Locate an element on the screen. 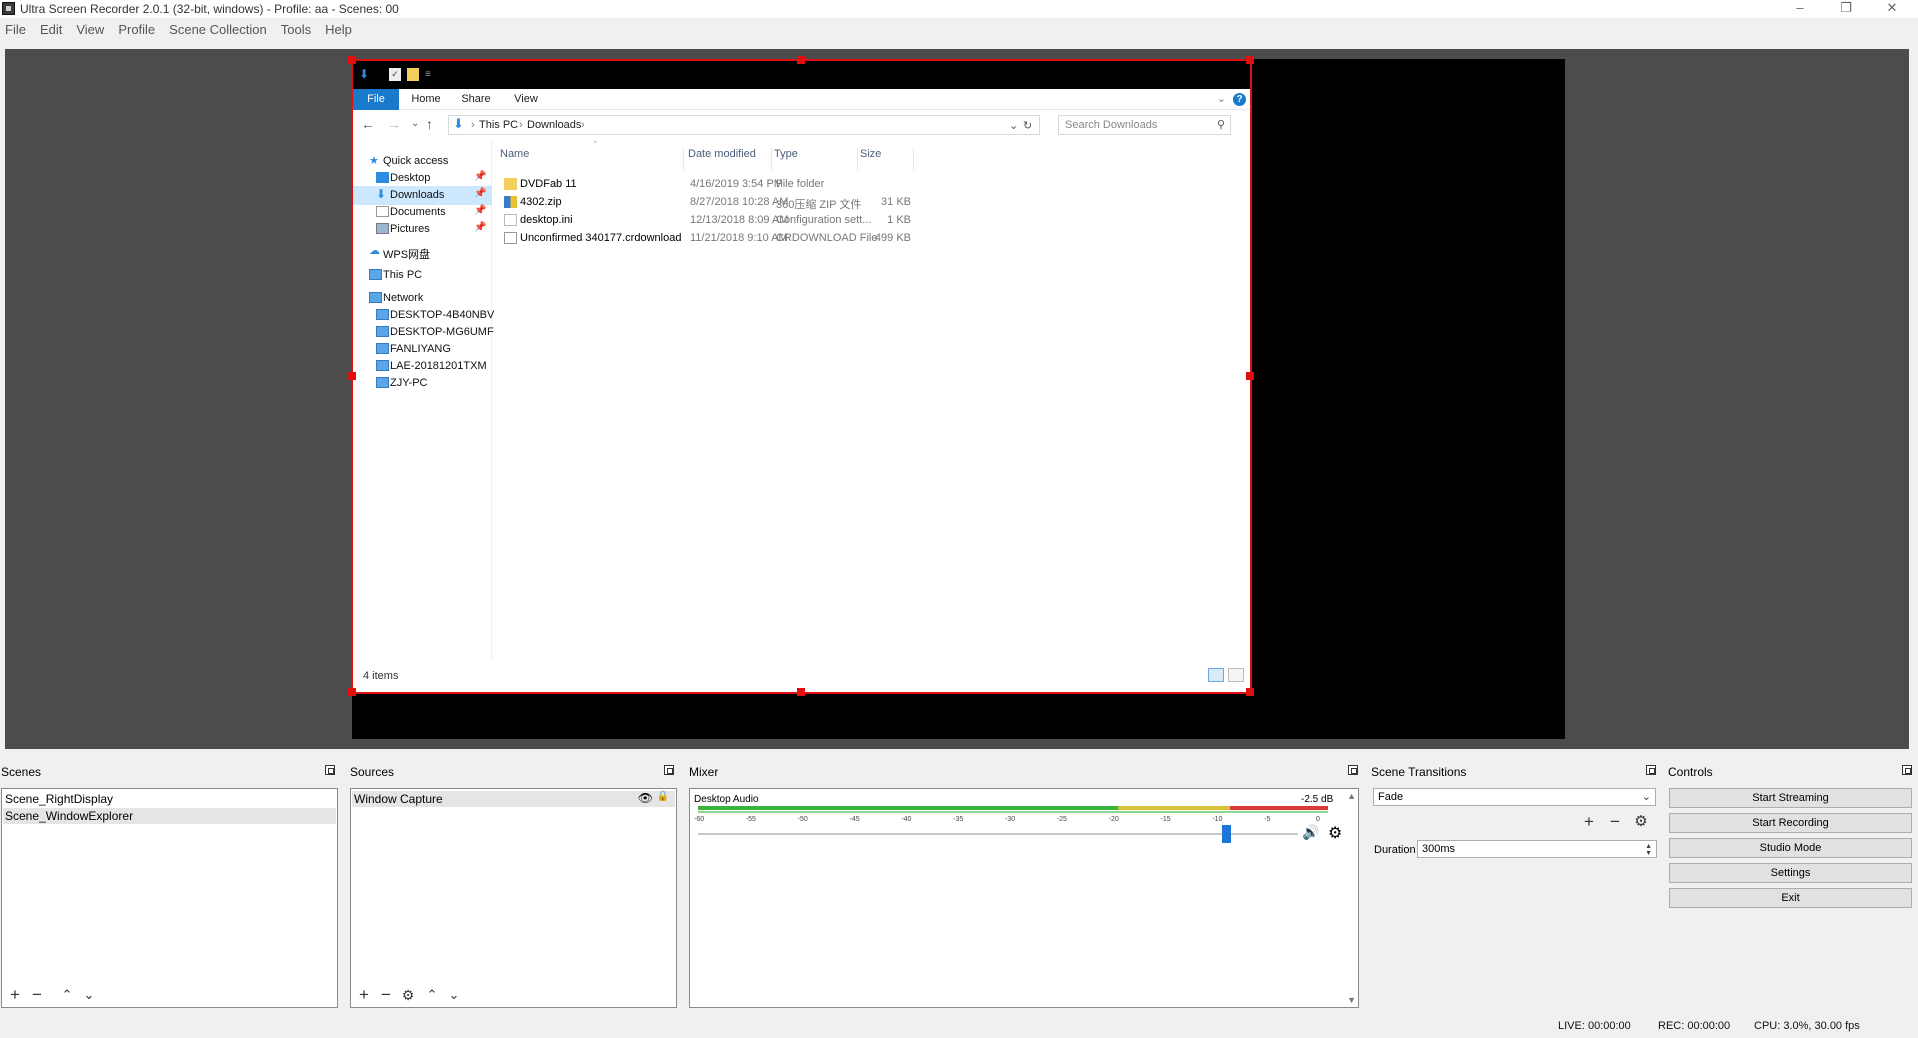  add-source-icon: + is located at coordinates (364, 995).